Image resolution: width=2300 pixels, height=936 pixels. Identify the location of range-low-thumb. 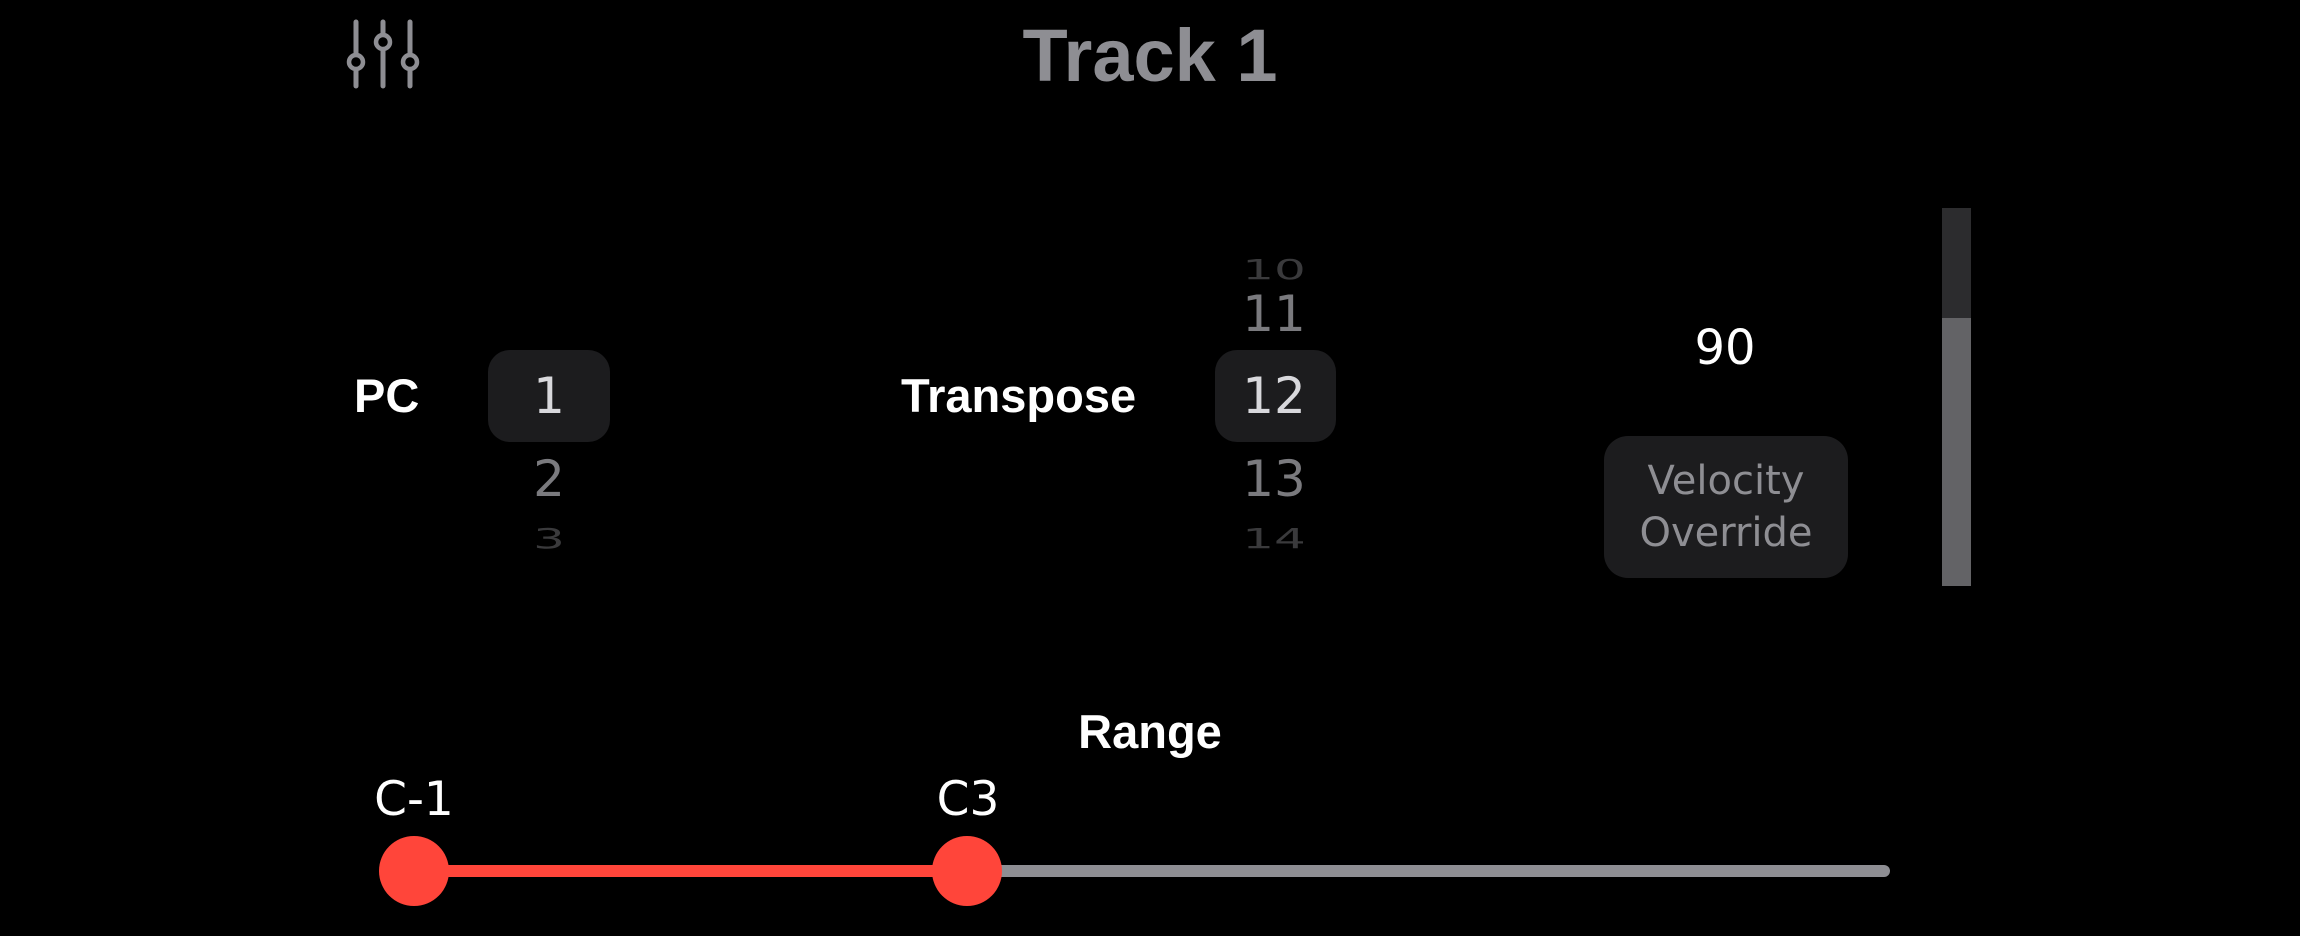
(414, 871).